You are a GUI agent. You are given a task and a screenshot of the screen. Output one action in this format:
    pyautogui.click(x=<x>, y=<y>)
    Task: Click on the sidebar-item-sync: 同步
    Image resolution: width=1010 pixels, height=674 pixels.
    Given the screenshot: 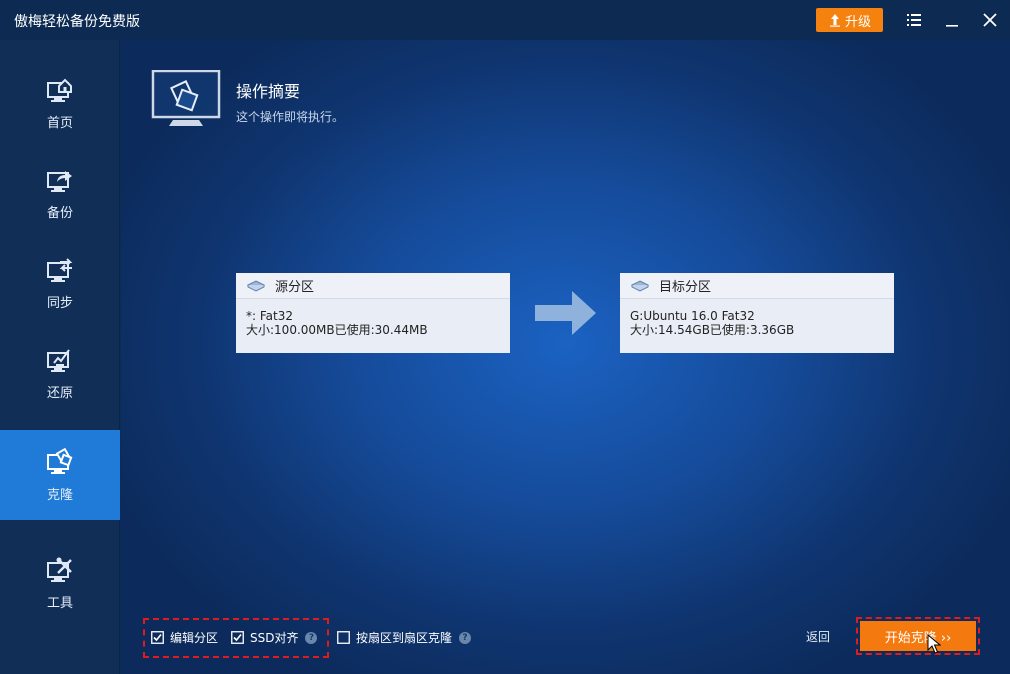 What is the action you would take?
    pyautogui.click(x=60, y=283)
    